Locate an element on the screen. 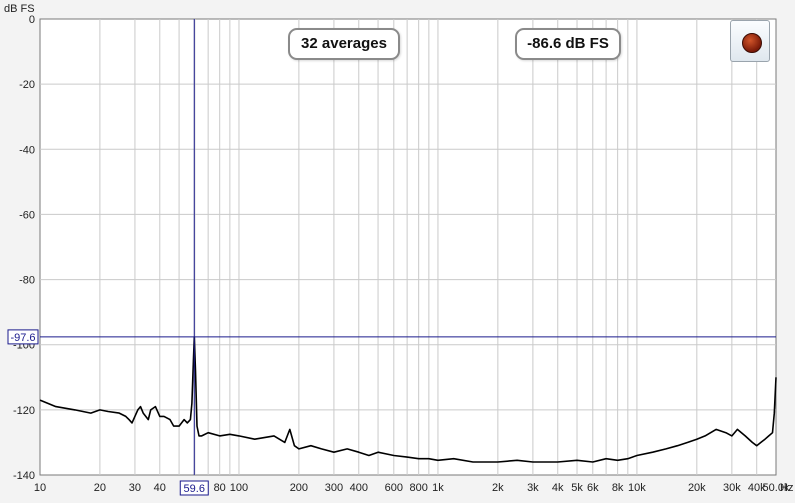  x-tick-label: 10 is located at coordinates (40, 488).